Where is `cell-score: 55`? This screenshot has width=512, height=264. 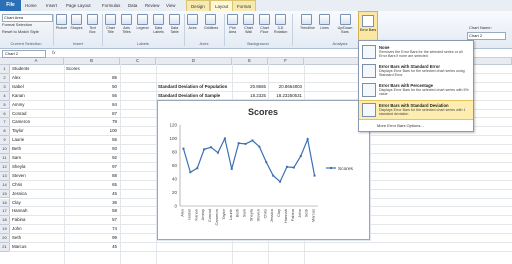
cell-score: 55 is located at coordinates (91, 140).